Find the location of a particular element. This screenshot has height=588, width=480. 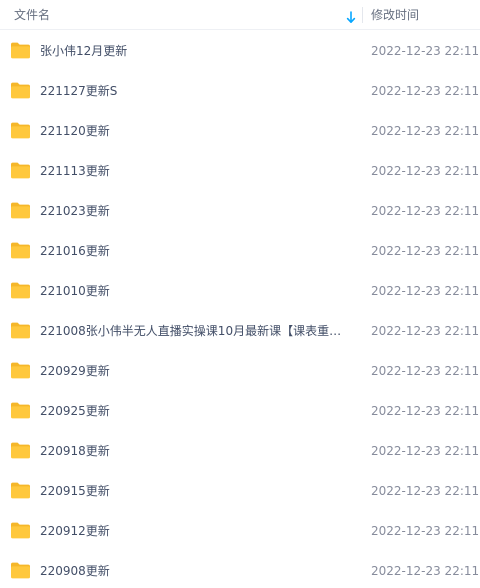

file-row: 220912更新 2022-12-23 22:11 is located at coordinates (240, 531).